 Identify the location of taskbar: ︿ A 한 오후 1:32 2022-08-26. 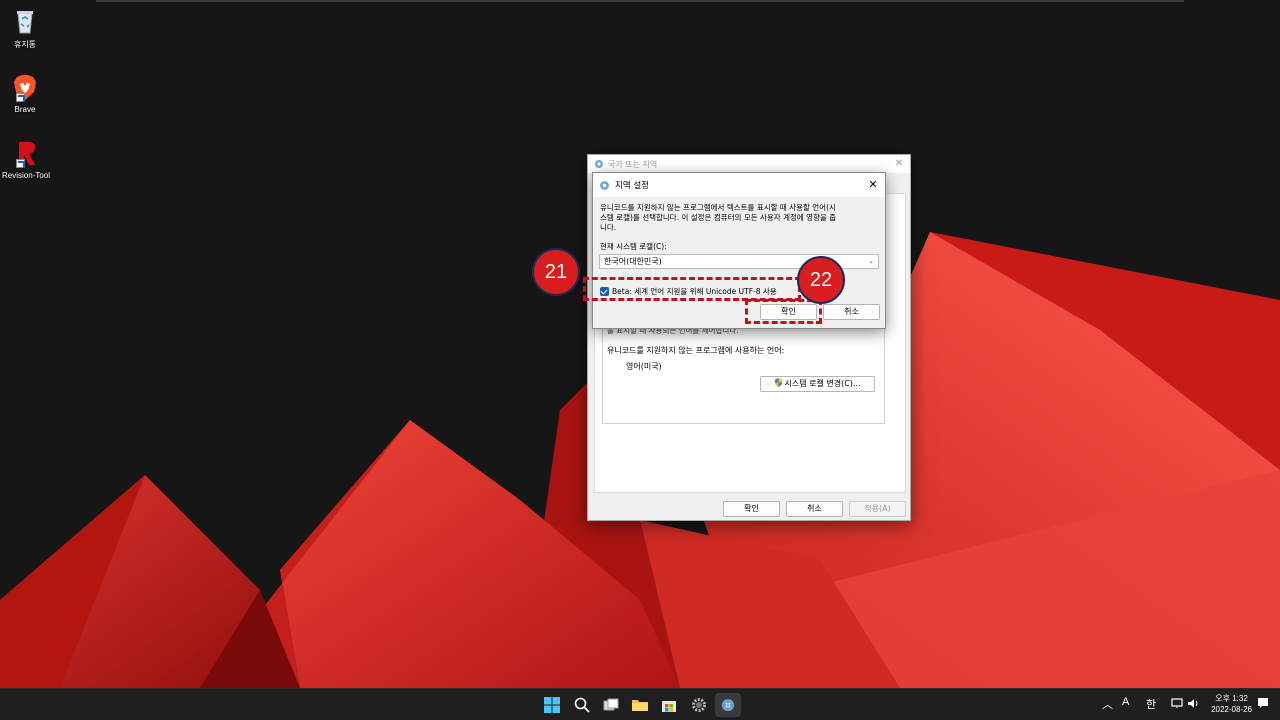
(640, 704).